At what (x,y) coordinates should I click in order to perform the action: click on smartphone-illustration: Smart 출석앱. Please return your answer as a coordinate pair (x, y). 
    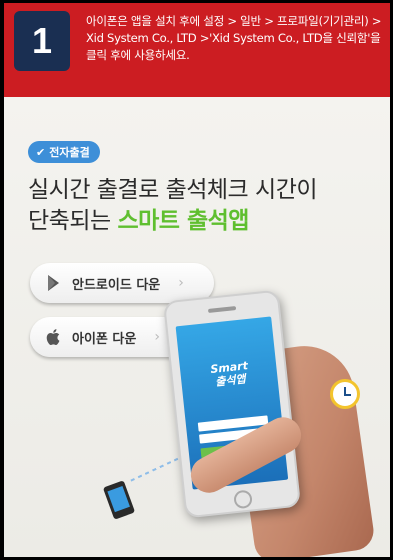
    Looking at the image, I should click on (232, 404).